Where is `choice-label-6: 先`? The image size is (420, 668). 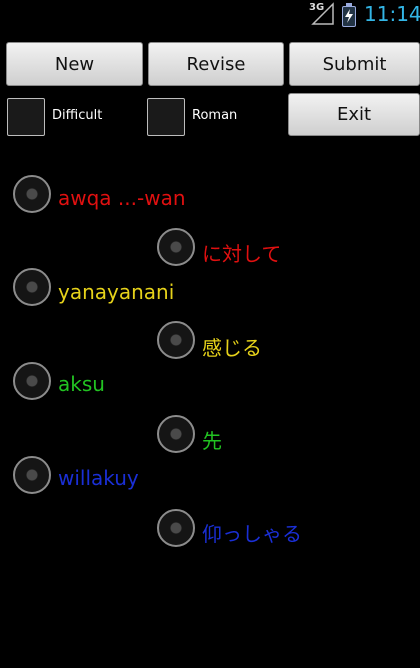
choice-label-6: 先 is located at coordinates (212, 439).